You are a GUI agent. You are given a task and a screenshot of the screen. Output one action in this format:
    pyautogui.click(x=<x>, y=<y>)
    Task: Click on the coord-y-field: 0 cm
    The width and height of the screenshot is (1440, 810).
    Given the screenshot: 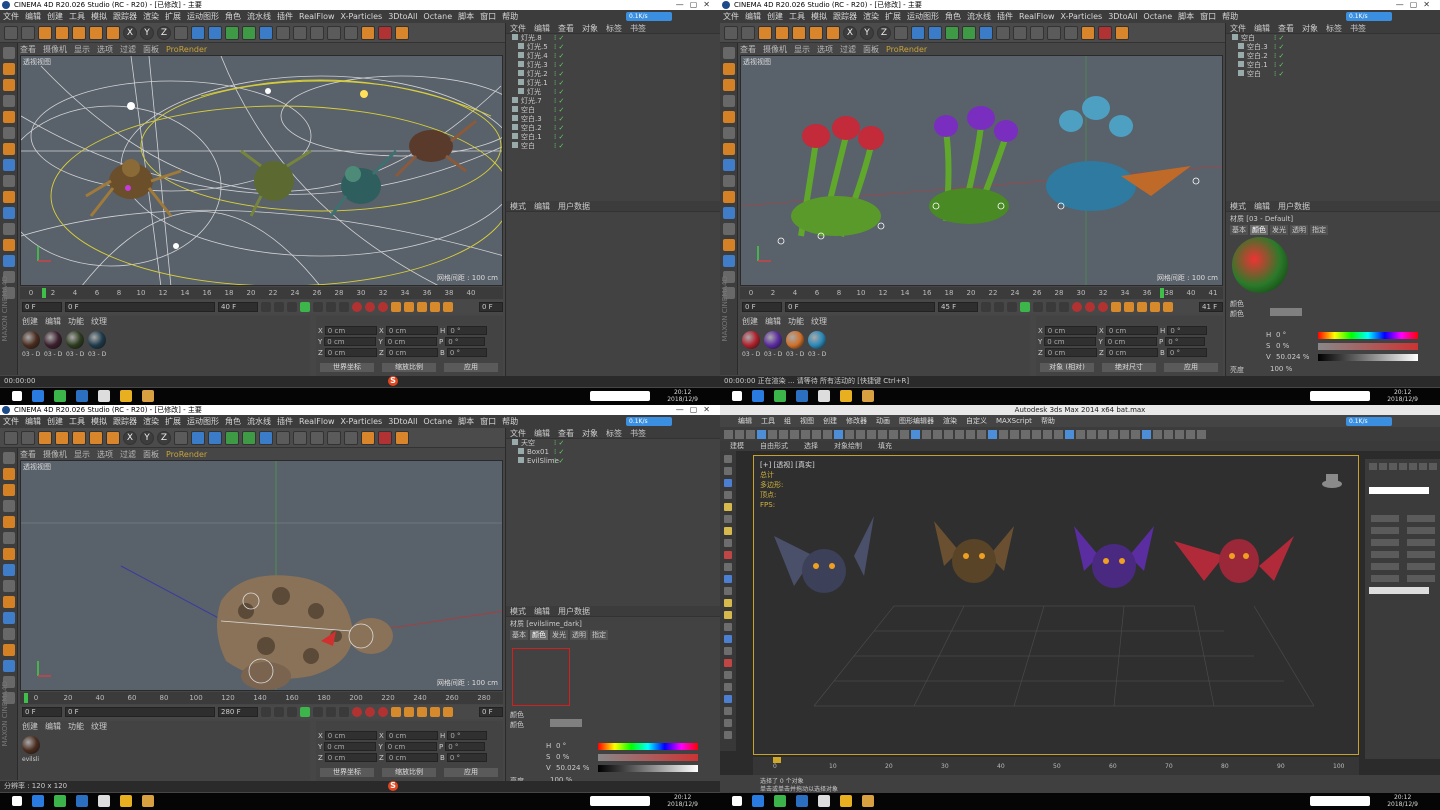 What is the action you would take?
    pyautogui.click(x=1070, y=341)
    